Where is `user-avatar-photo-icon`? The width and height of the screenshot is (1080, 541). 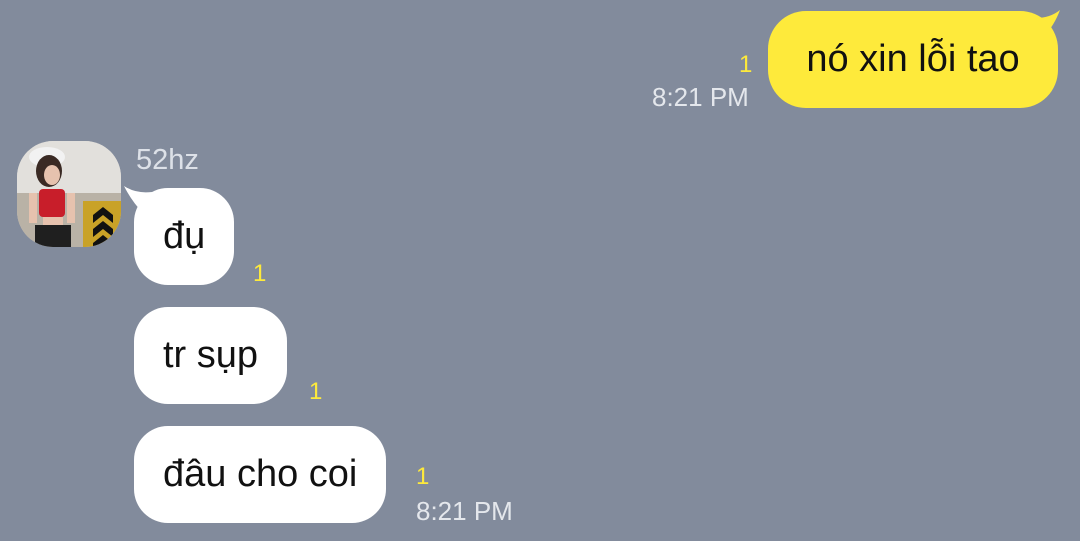 user-avatar-photo-icon is located at coordinates (69, 194).